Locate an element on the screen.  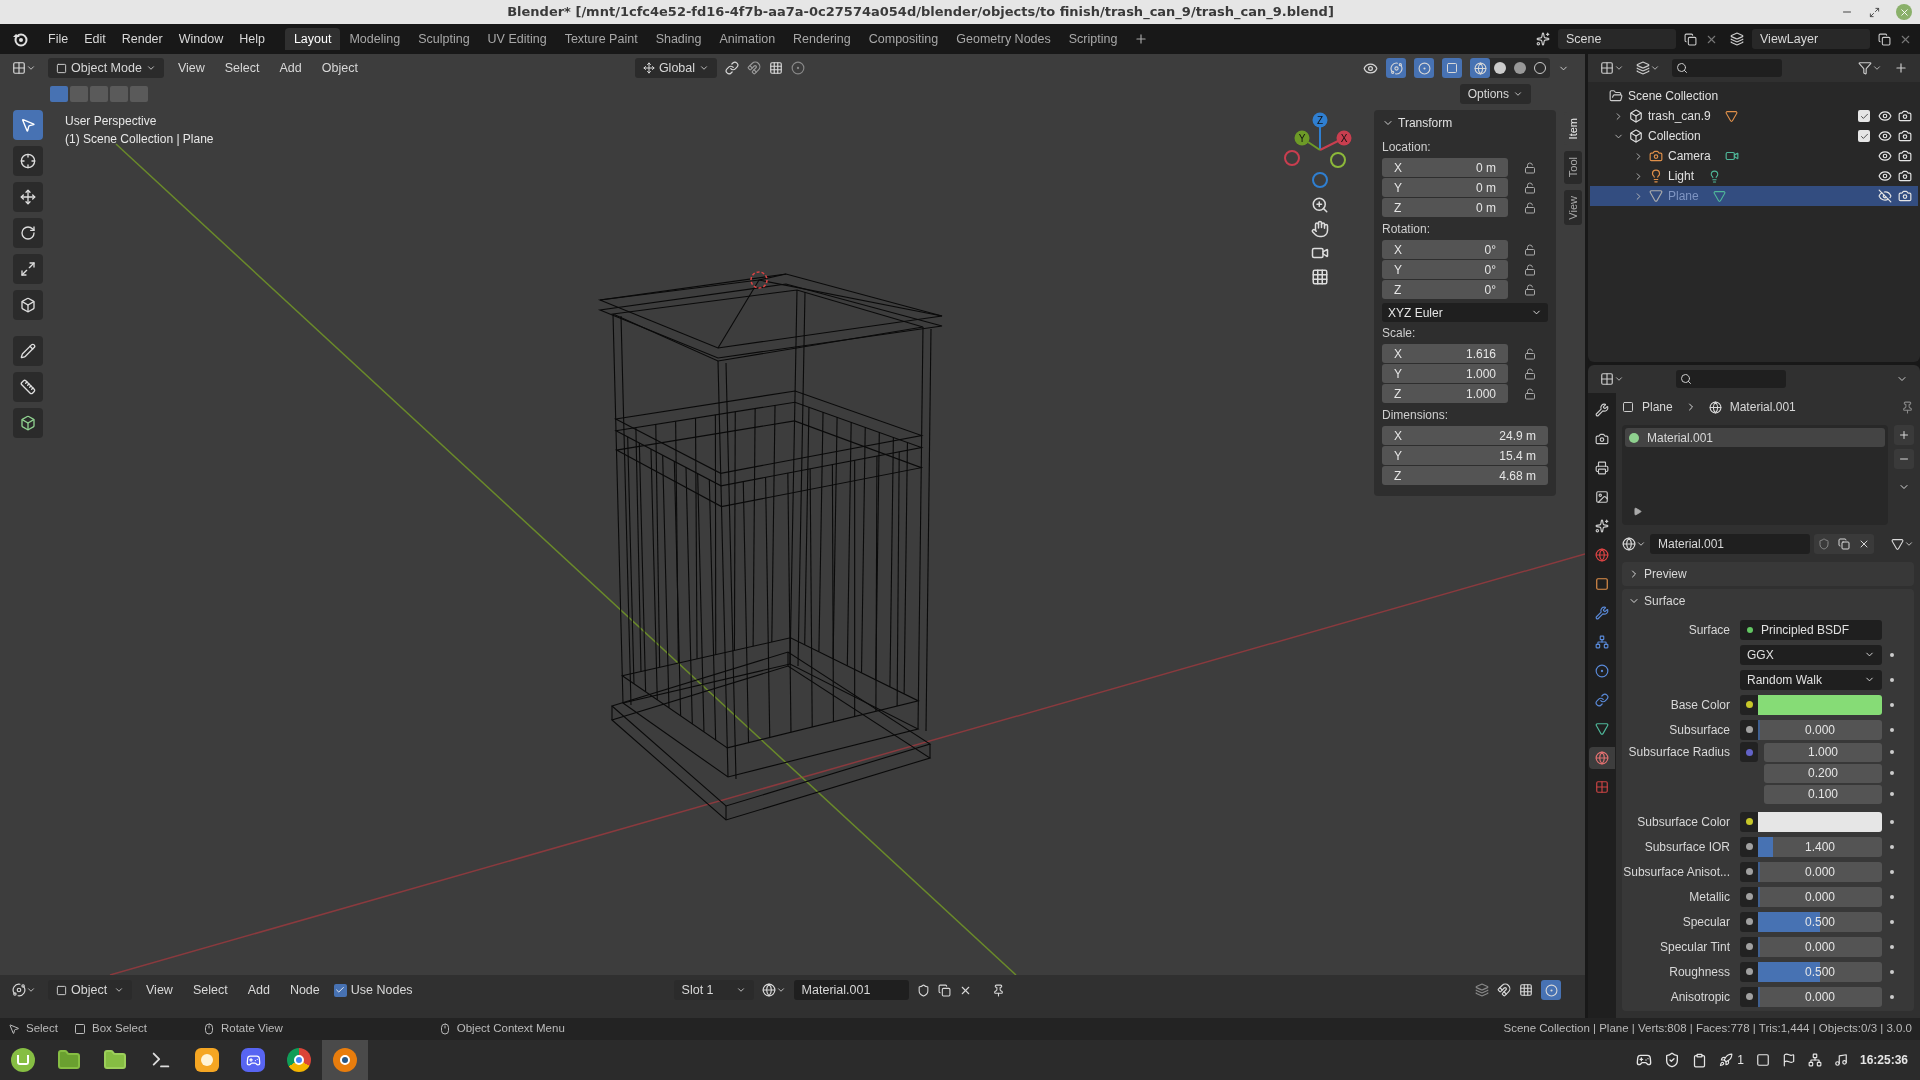
window-title: Blender* [/mnt/1cfc4e52-fd16-4f7b-aa7a-0c27574a054d/blender/objects/to finish/trash_can_9/trash_can_9.blend] is located at coordinates (920, 12).